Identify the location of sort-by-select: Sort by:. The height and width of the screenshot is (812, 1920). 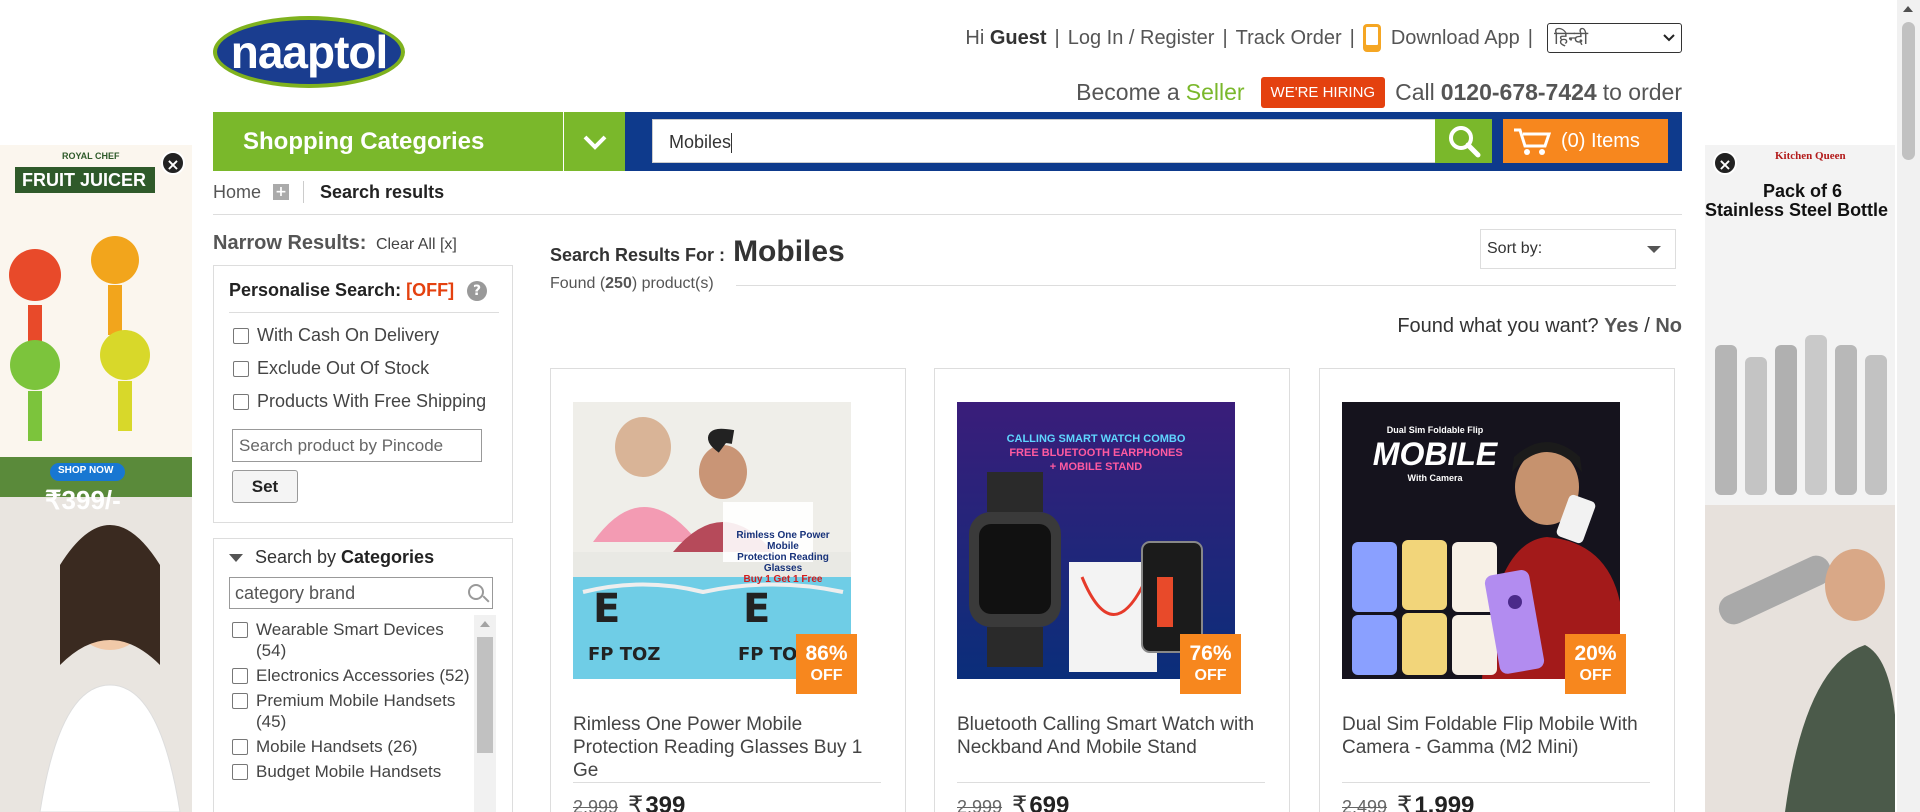
(1578, 249).